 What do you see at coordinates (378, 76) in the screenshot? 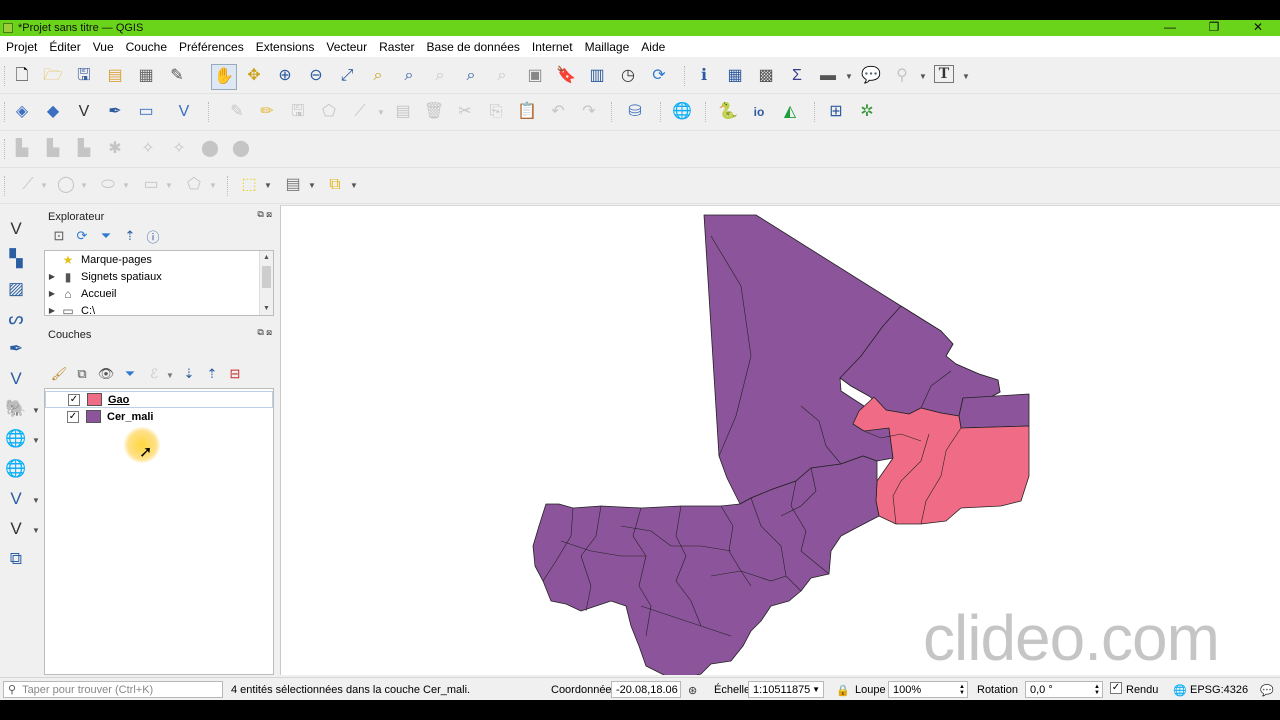
I see `zoom-to-selection-icon: ⌕` at bounding box center [378, 76].